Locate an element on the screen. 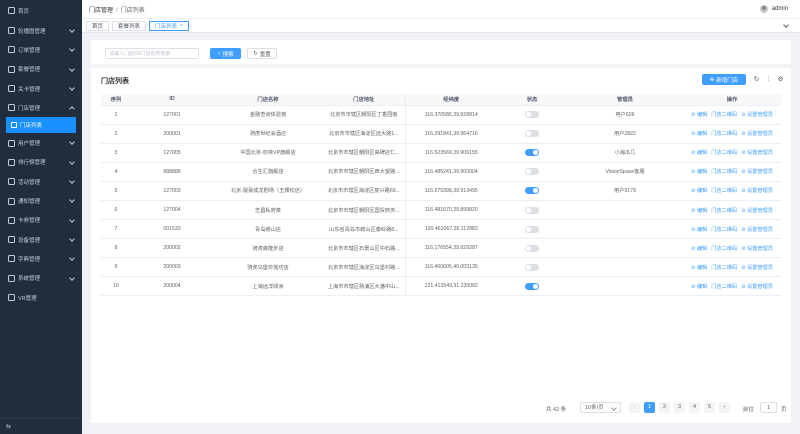  sidebar-item-store-list: 门店列表 is located at coordinates (41, 125).